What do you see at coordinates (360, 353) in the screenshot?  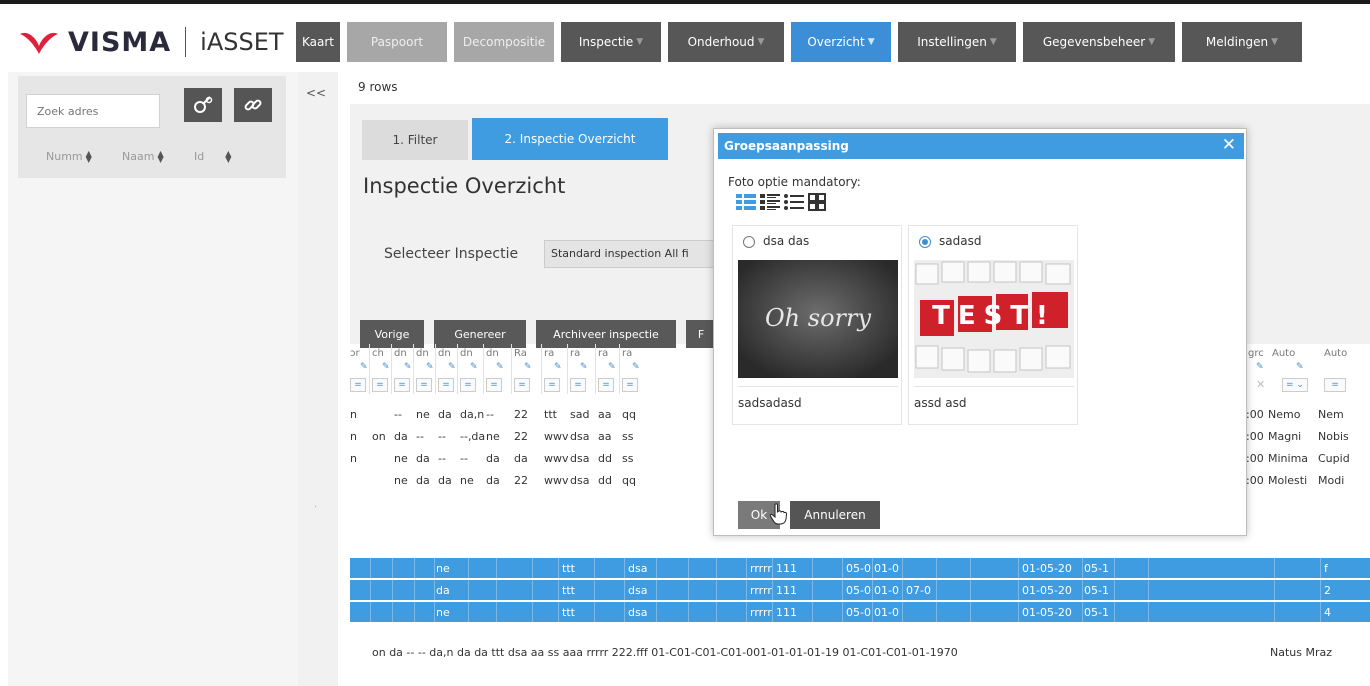 I see `column-header: ɔr` at bounding box center [360, 353].